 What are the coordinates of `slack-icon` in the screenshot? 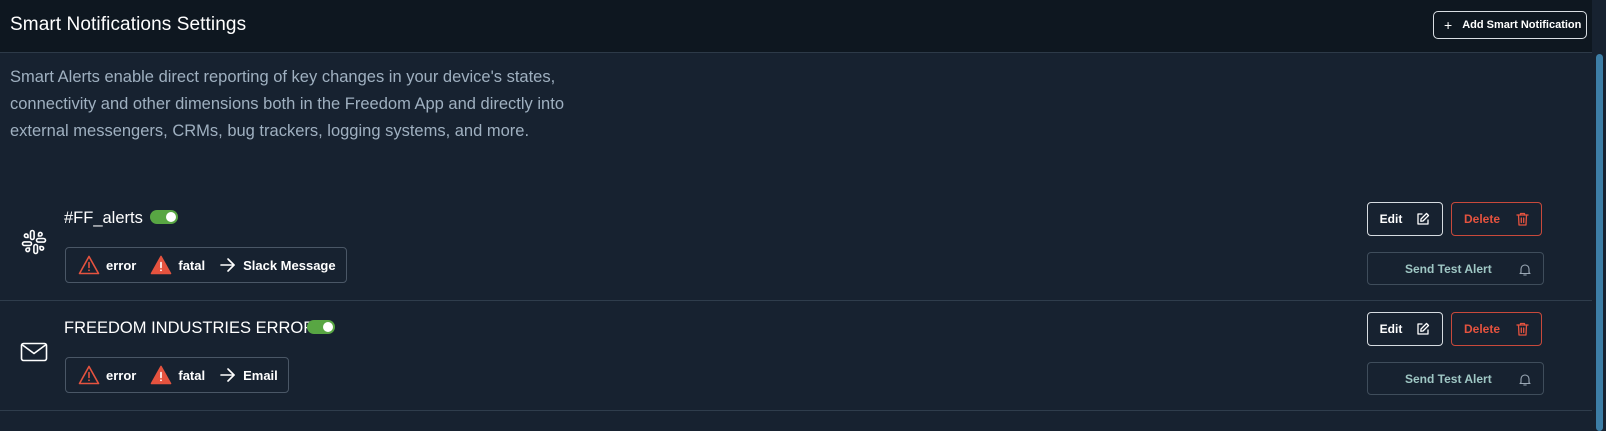 It's located at (34, 242).